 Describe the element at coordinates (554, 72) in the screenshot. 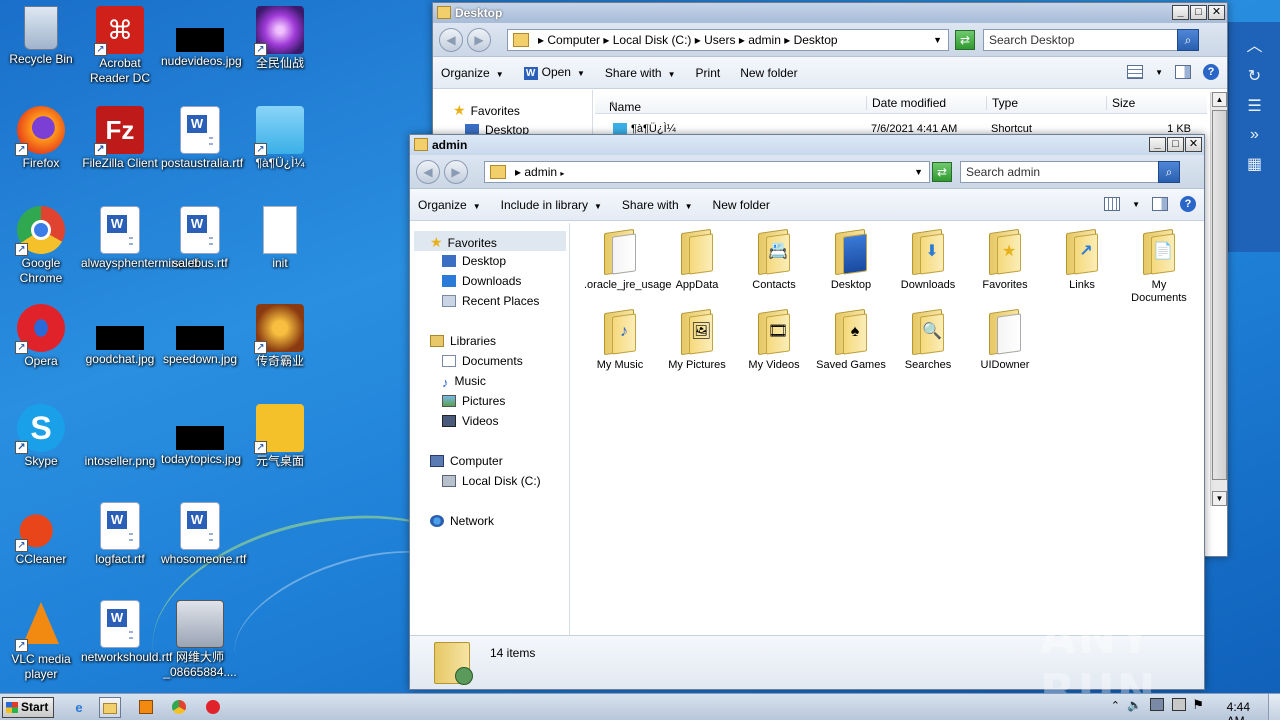

I see `open-button: W Open ▼` at that location.